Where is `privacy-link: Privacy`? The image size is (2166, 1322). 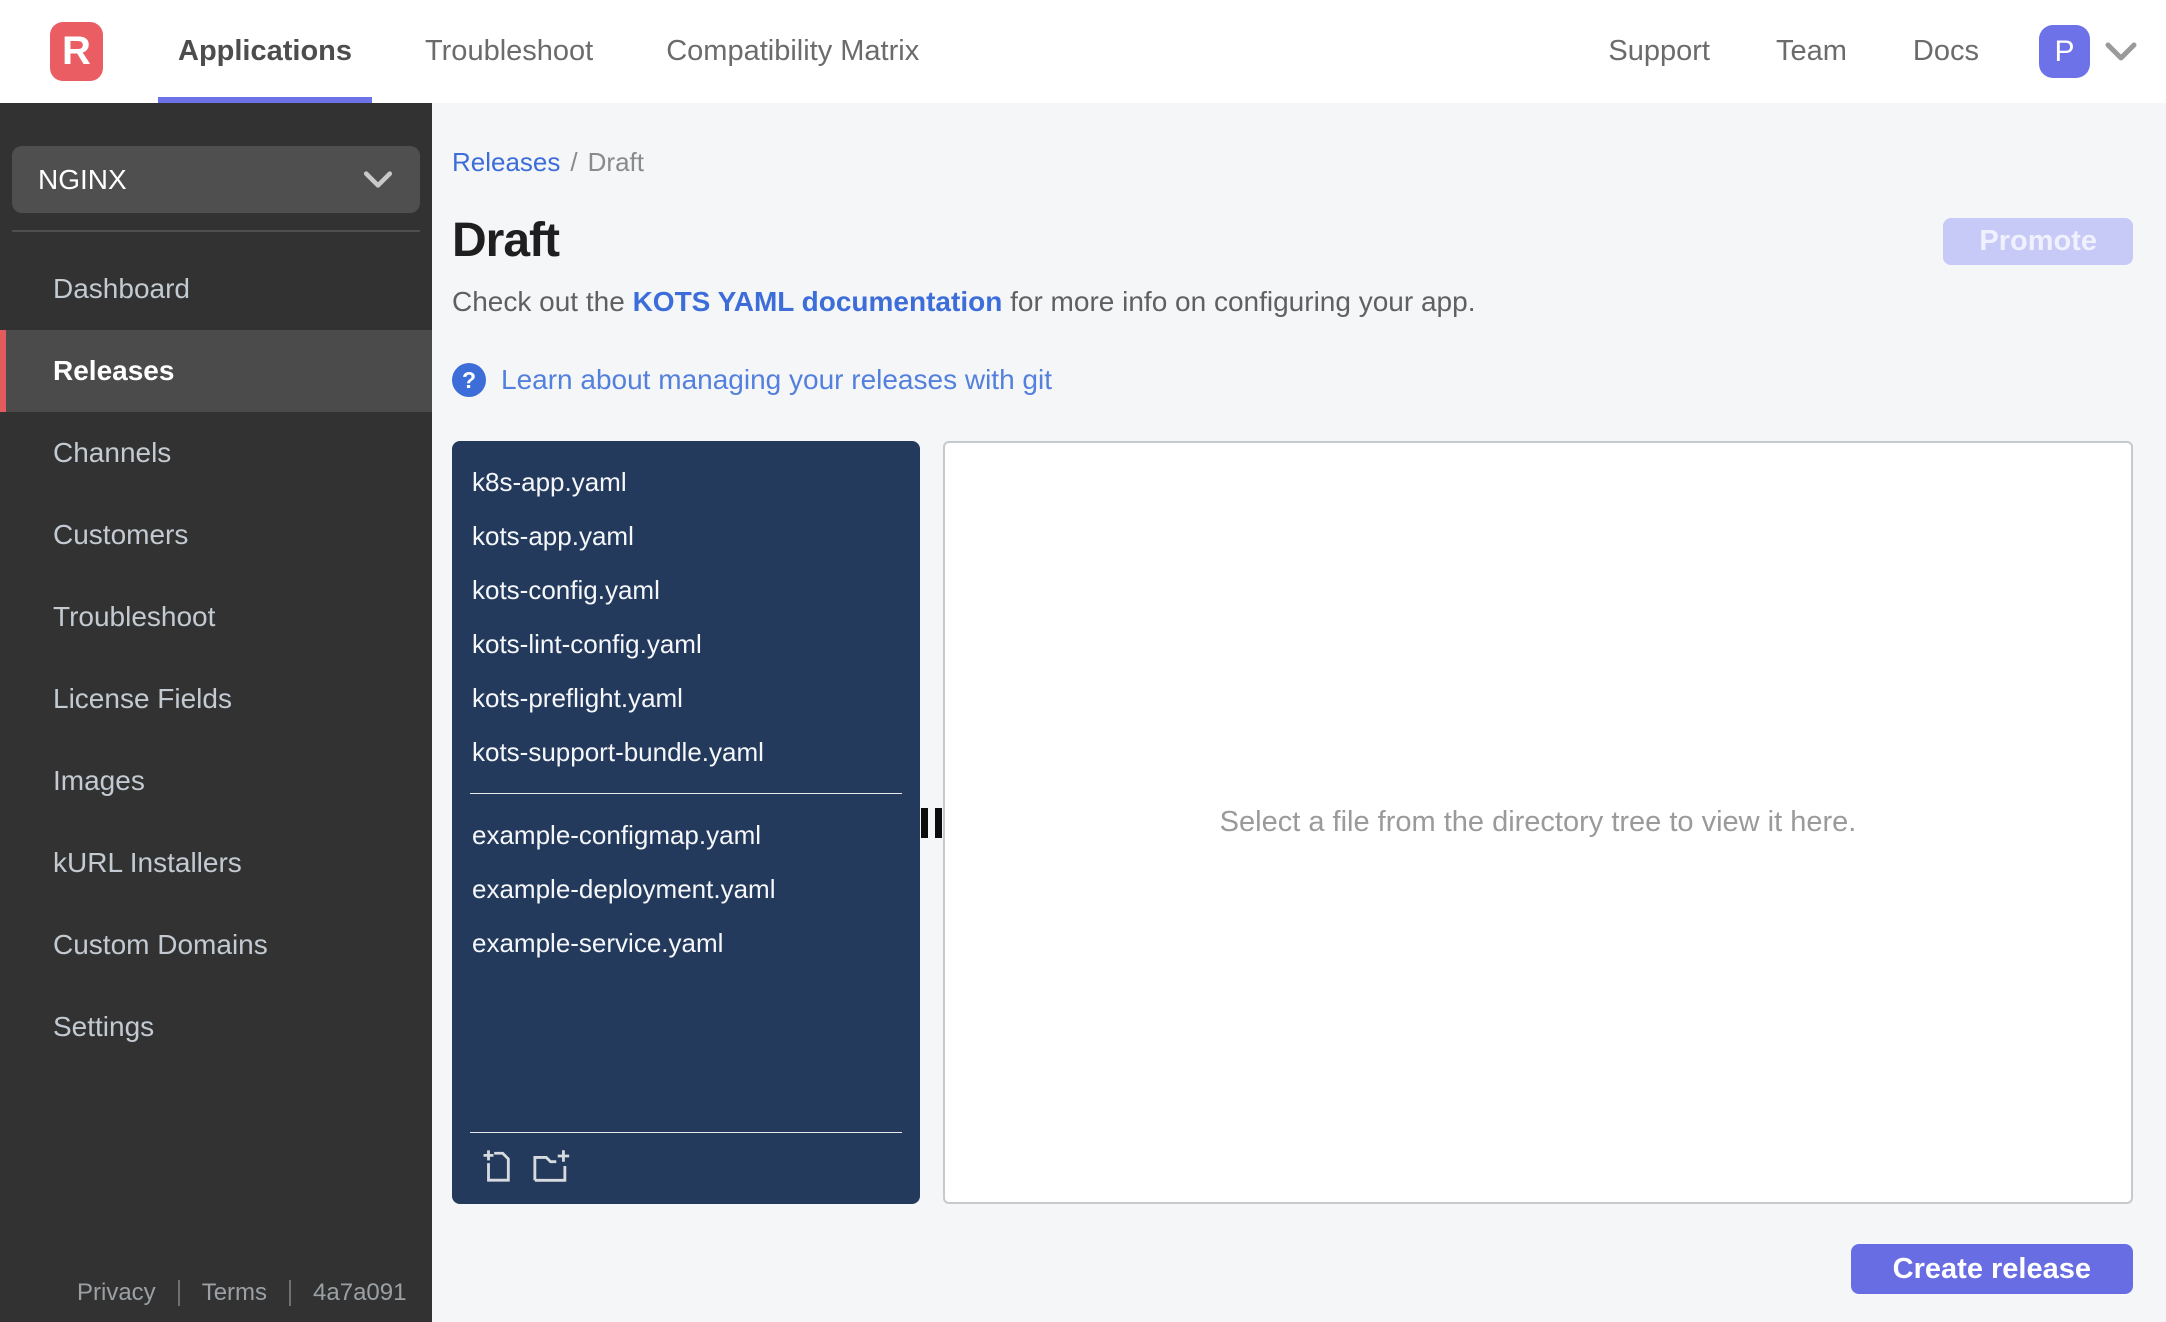
privacy-link: Privacy is located at coordinates (116, 1293).